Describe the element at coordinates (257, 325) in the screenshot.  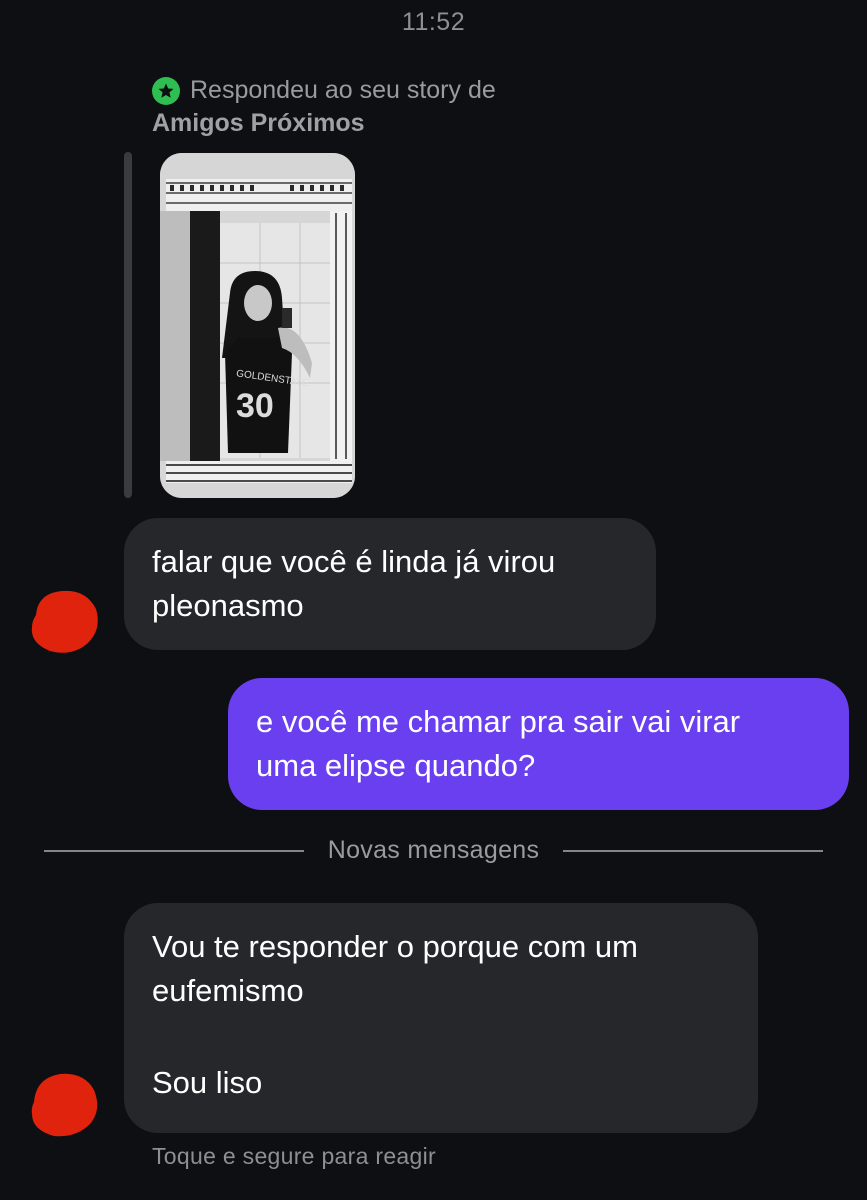
I see `story-thumbnail: GOLDENSTATE 30` at that location.